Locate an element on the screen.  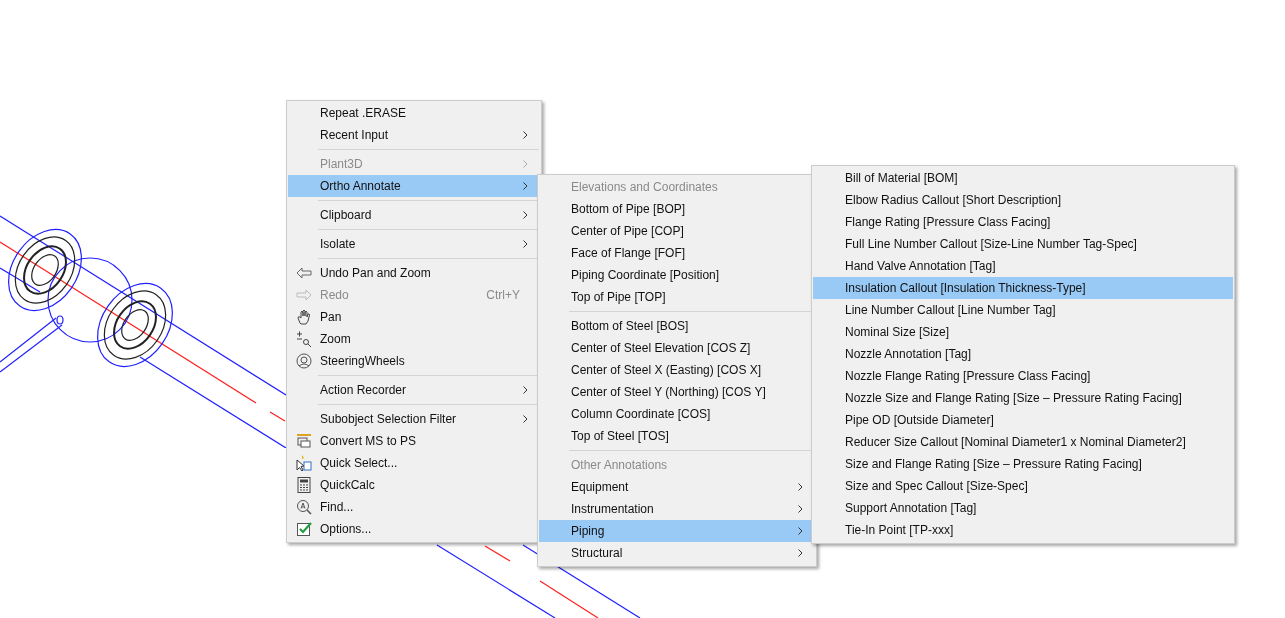
section-header: Other Annotations is located at coordinates (619, 465).